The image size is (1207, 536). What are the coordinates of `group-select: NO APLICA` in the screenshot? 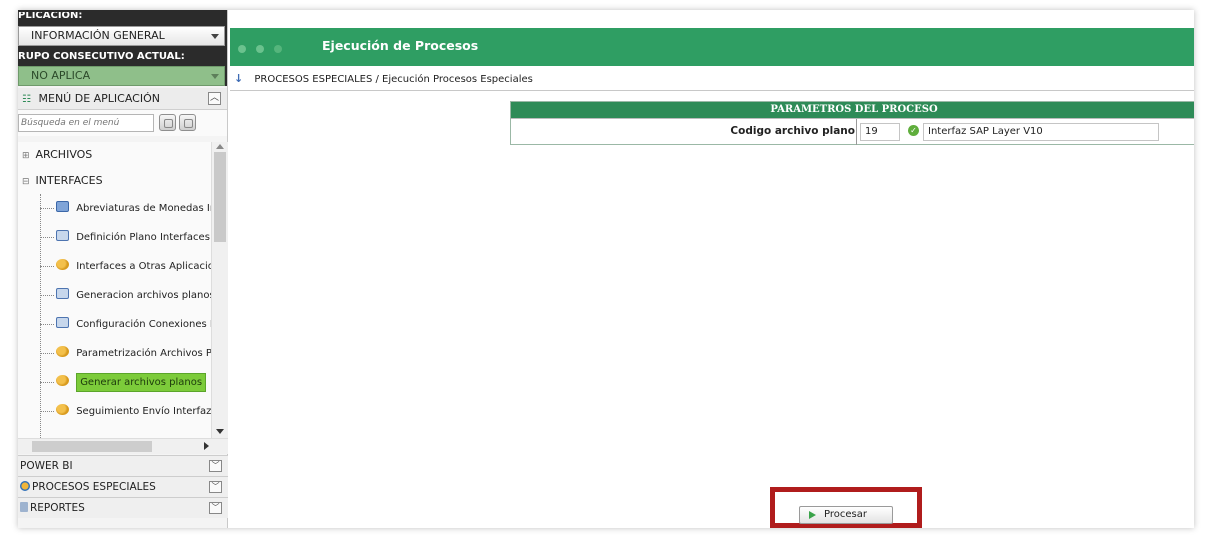 It's located at (121, 76).